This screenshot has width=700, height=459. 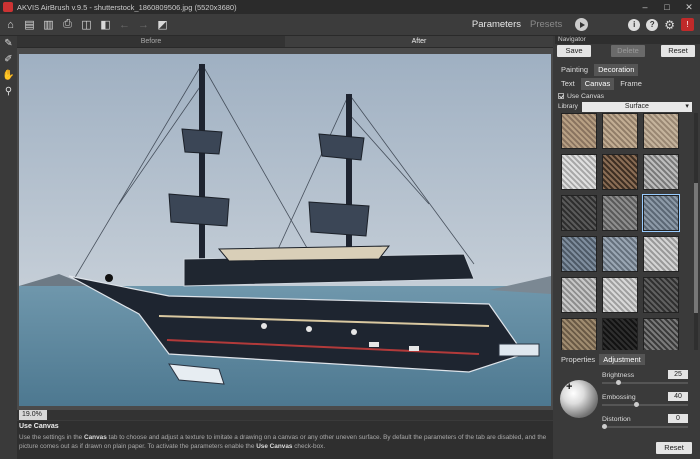 I want to click on help-icon: ?, so click(x=652, y=24).